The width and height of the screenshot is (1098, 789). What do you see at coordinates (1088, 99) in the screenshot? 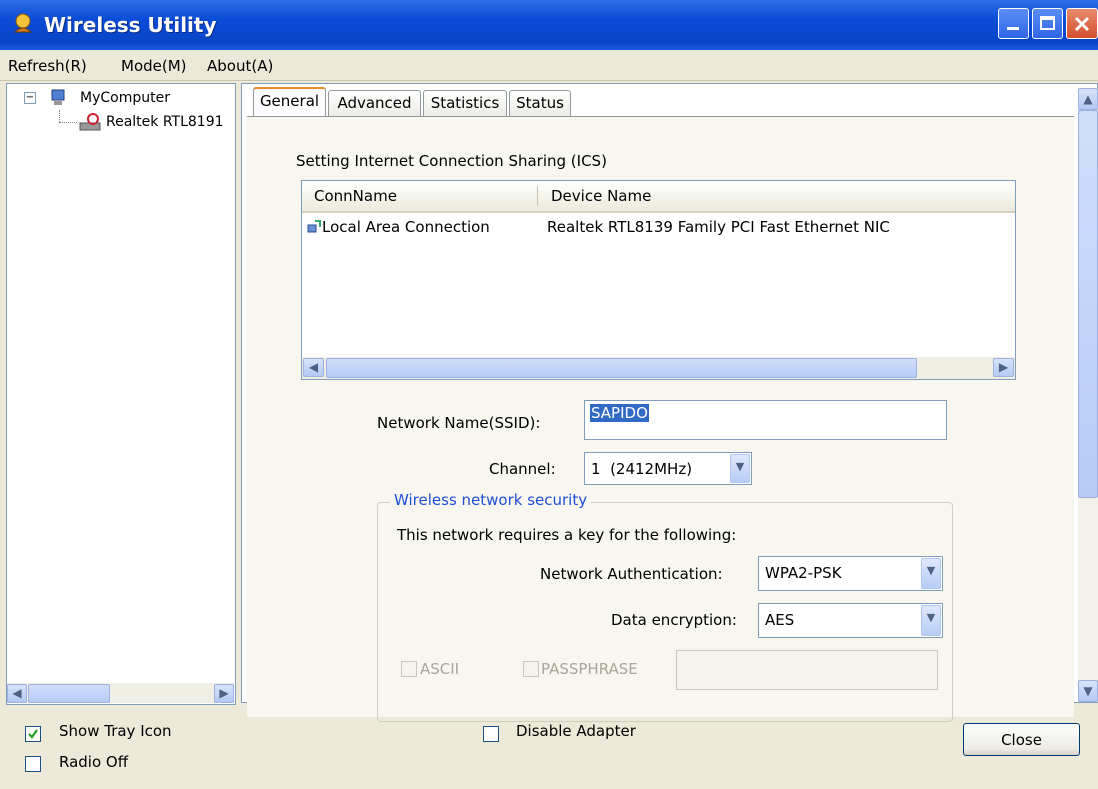
I see `scroll-up-icon: ▲` at bounding box center [1088, 99].